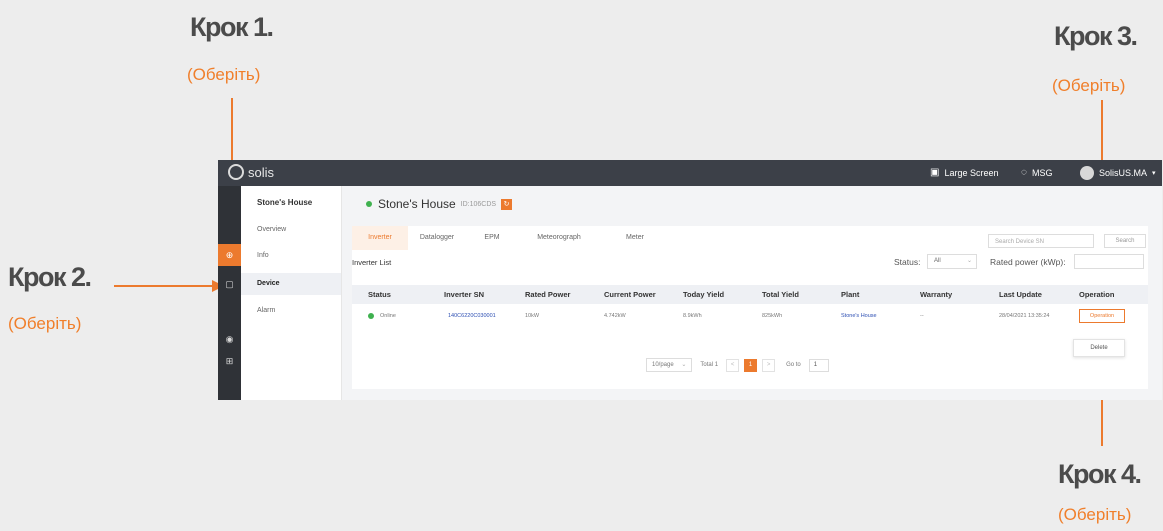 This screenshot has height=531, width=1163. Describe the element at coordinates (859, 316) in the screenshot. I see `row-plant: Stone's House` at that location.